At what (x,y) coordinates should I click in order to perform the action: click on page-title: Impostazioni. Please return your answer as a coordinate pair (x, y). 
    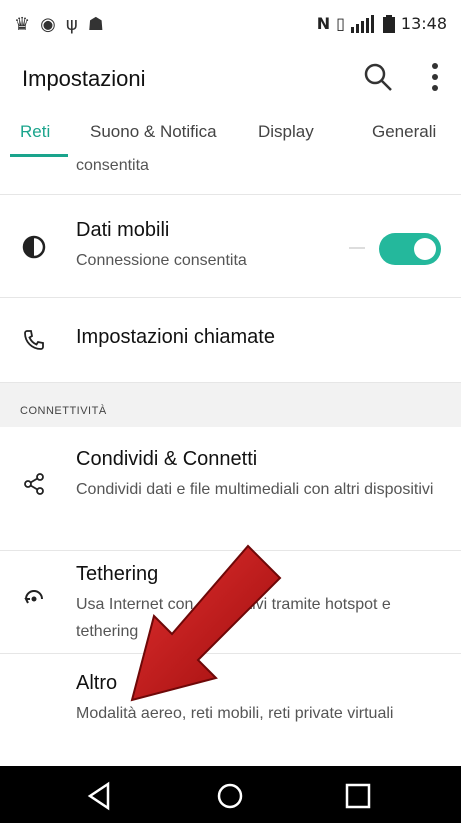
    Looking at the image, I should click on (84, 78).